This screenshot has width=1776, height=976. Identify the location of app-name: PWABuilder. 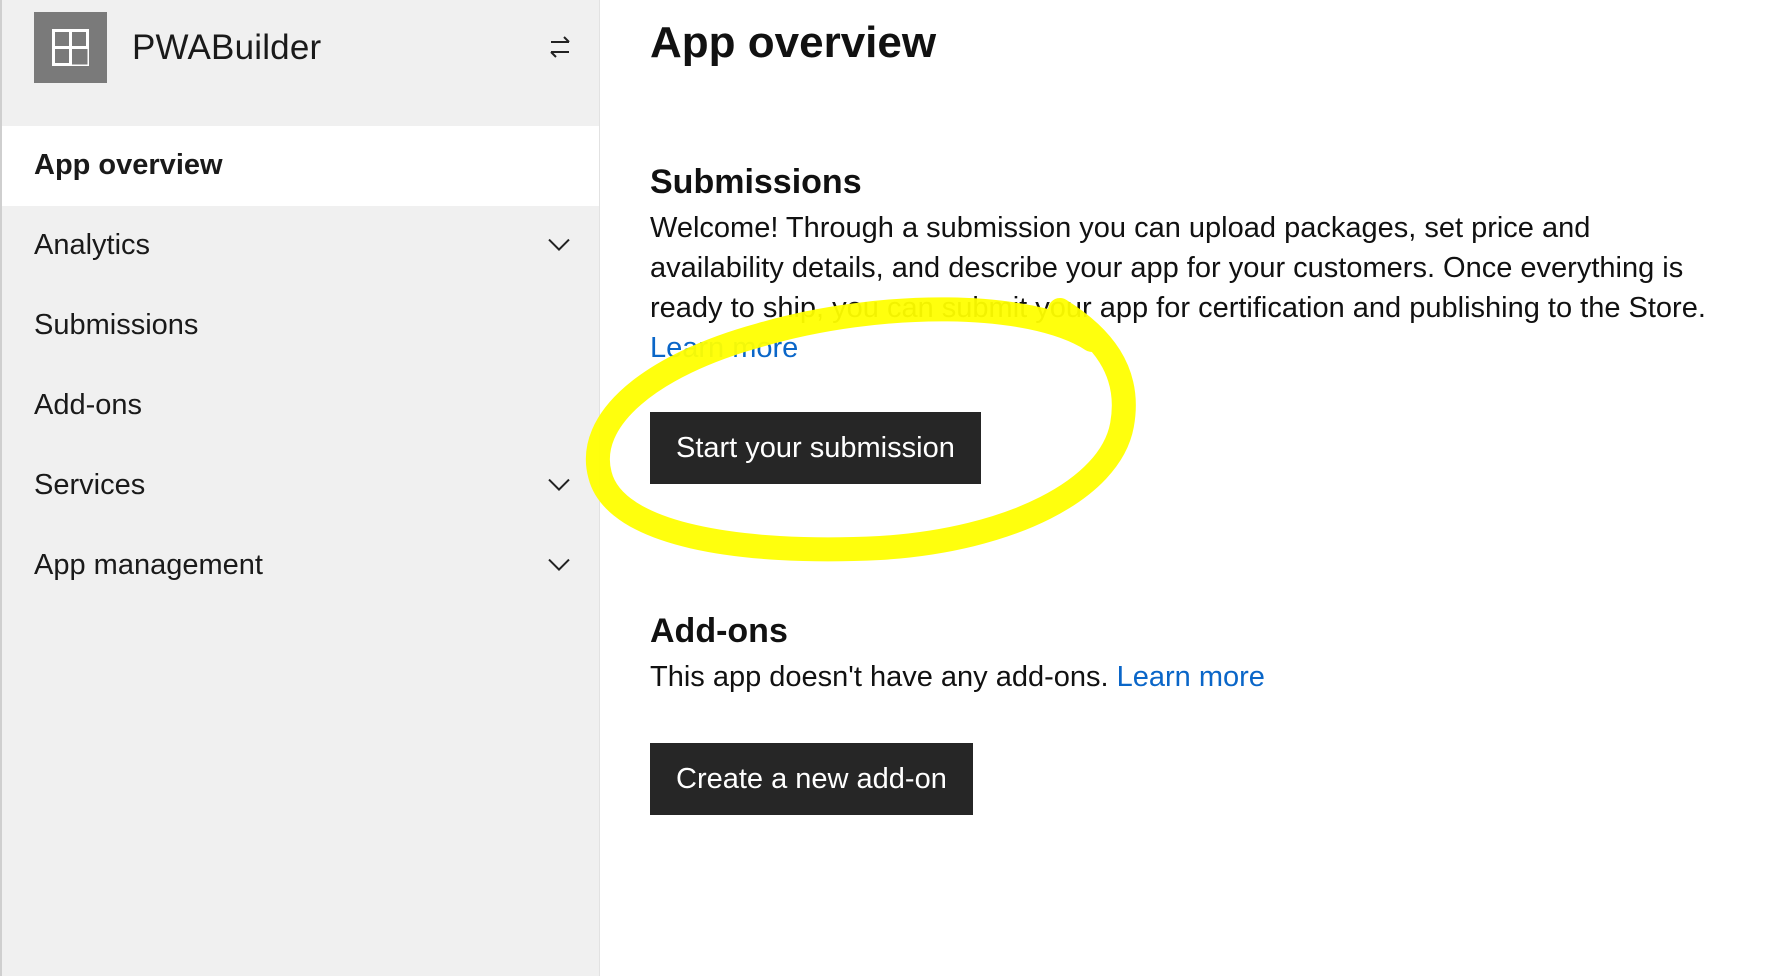
(227, 47).